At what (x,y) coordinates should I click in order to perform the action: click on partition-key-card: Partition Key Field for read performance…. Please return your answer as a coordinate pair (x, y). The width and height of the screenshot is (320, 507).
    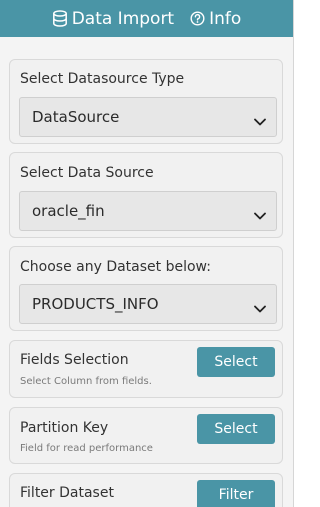
    Looking at the image, I should click on (146, 435).